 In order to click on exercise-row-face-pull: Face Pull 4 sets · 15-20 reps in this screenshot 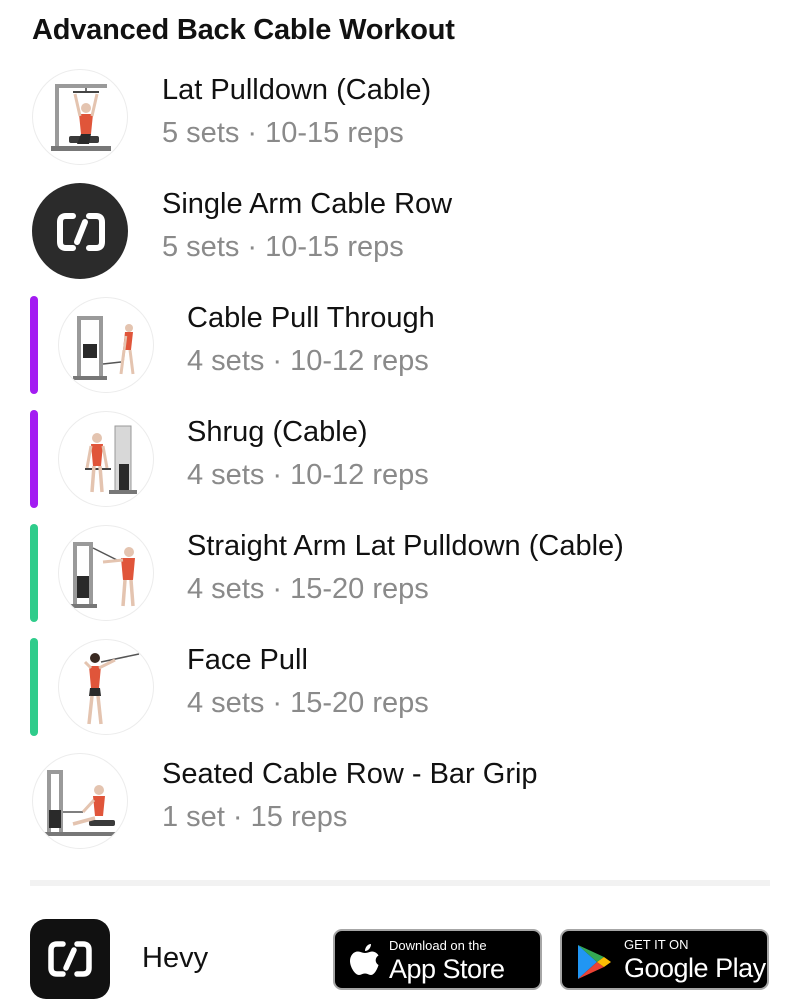, I will do `click(400, 693)`.